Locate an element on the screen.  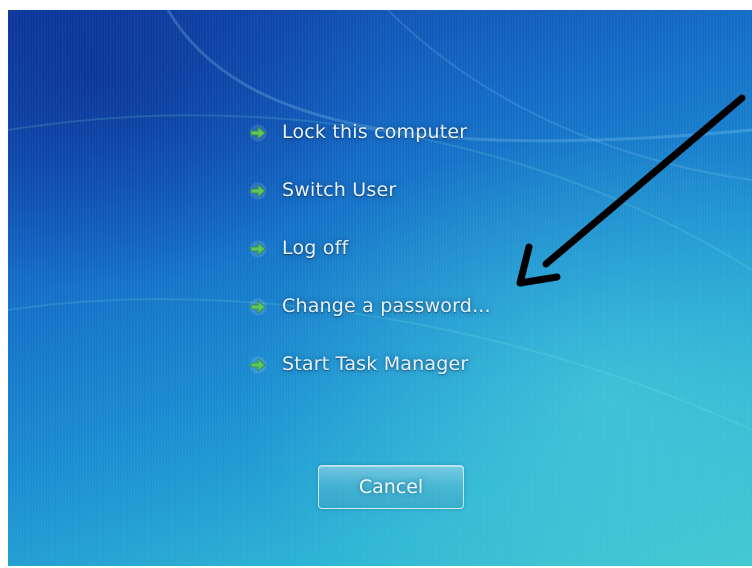
menu-item-start-task-manager: Start Task Manager is located at coordinates (408, 371).